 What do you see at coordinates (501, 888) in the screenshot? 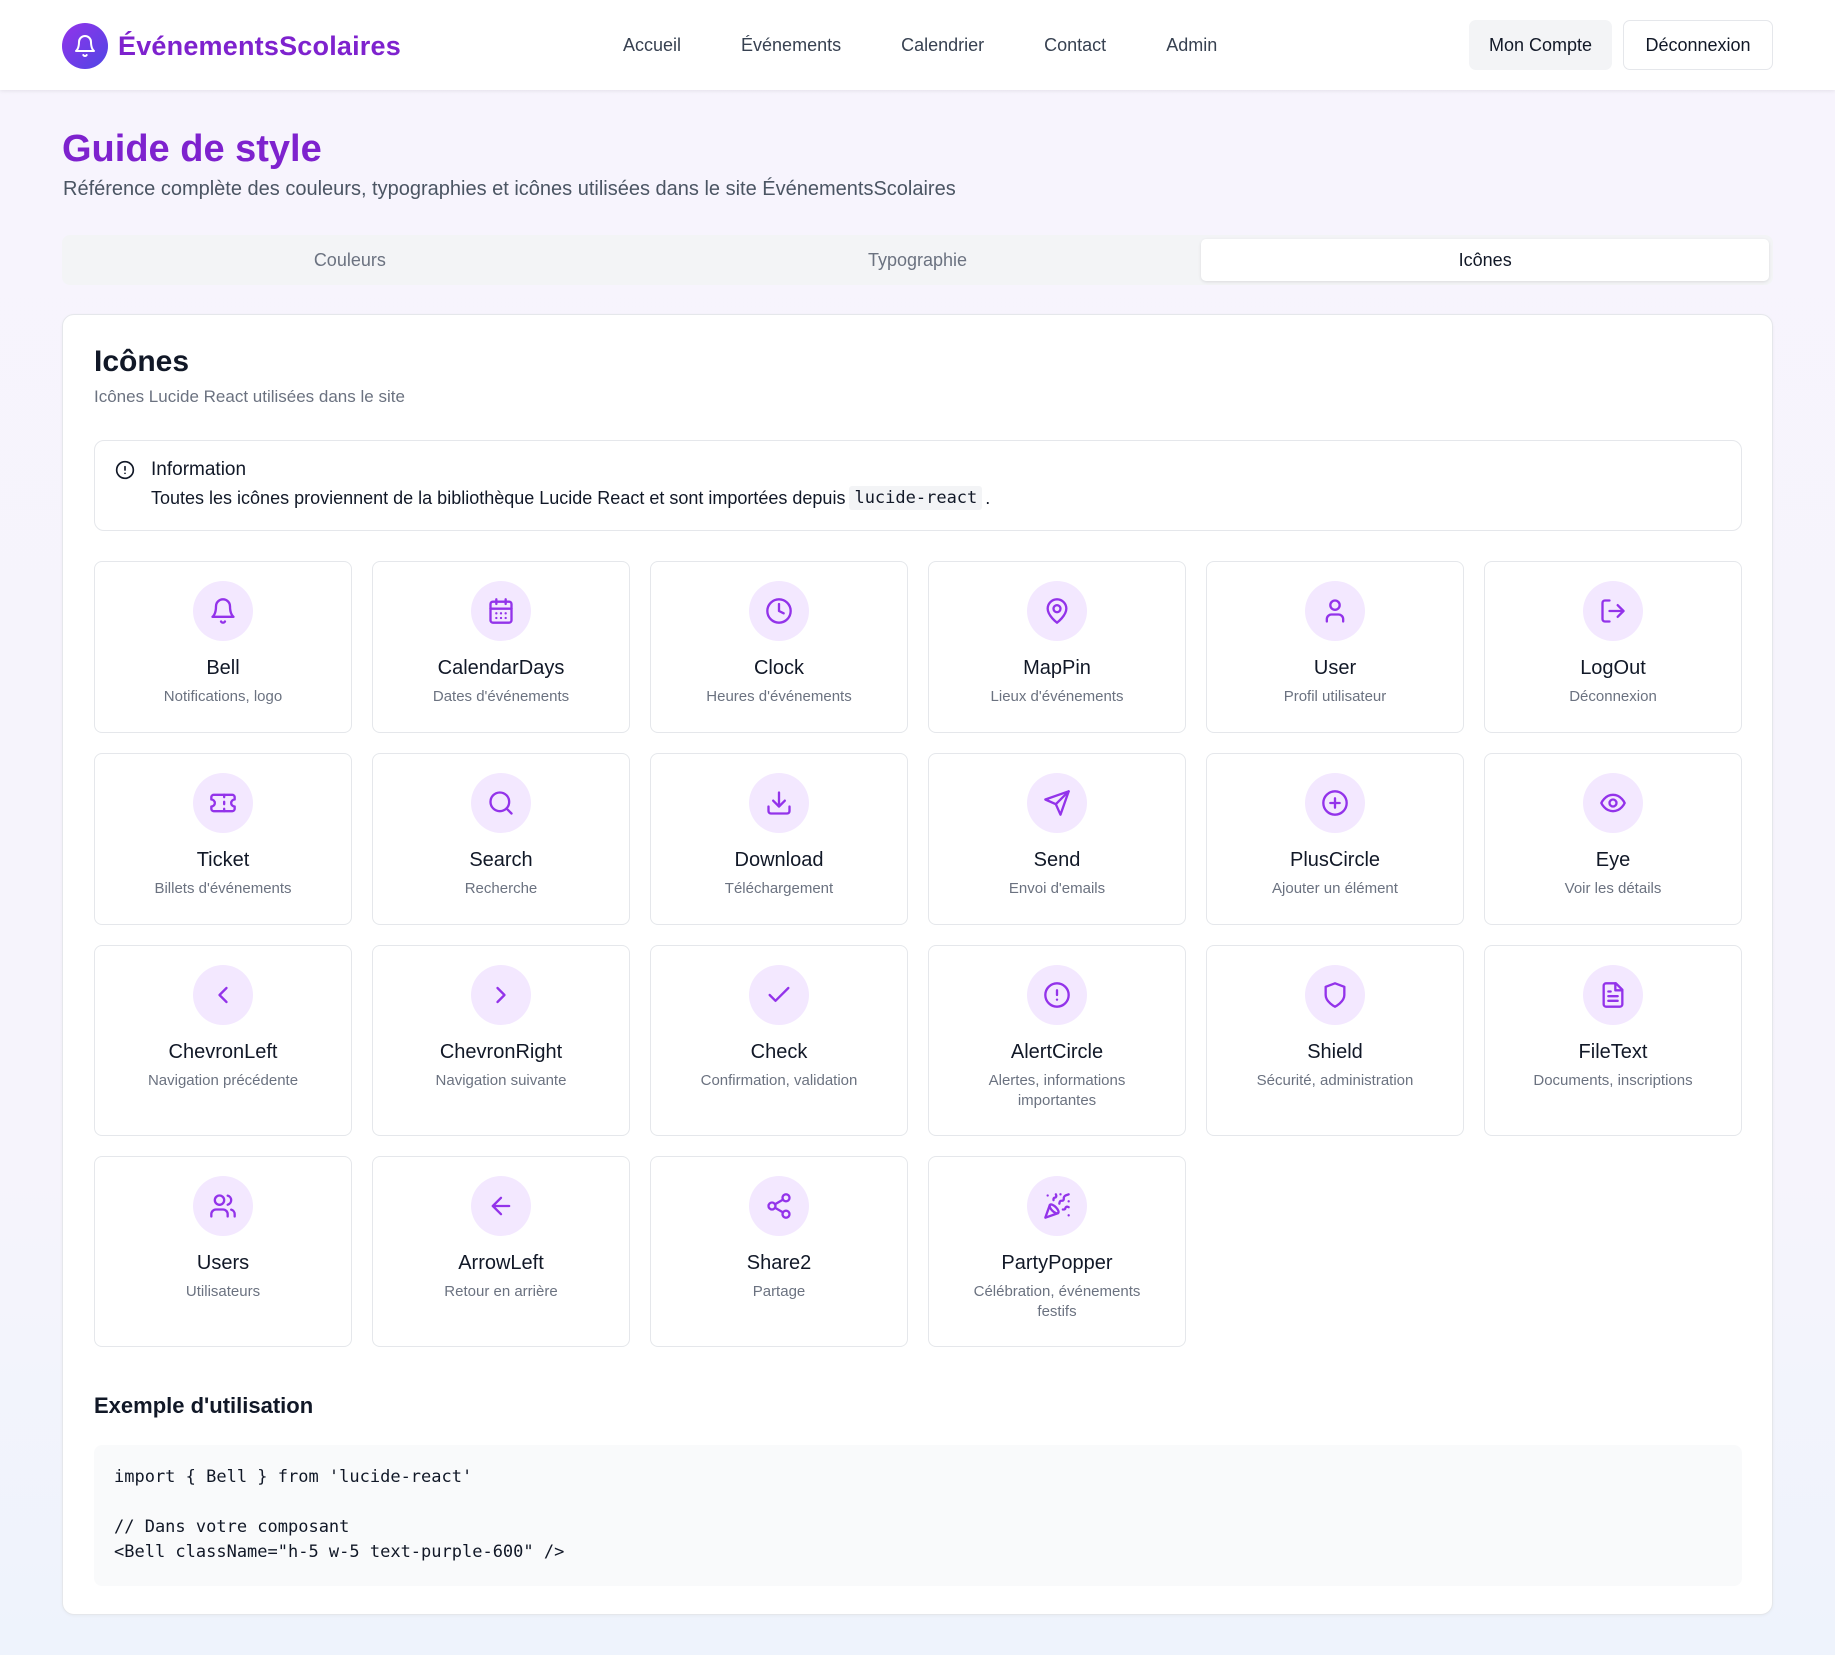
I see `icon-description: Recherche` at bounding box center [501, 888].